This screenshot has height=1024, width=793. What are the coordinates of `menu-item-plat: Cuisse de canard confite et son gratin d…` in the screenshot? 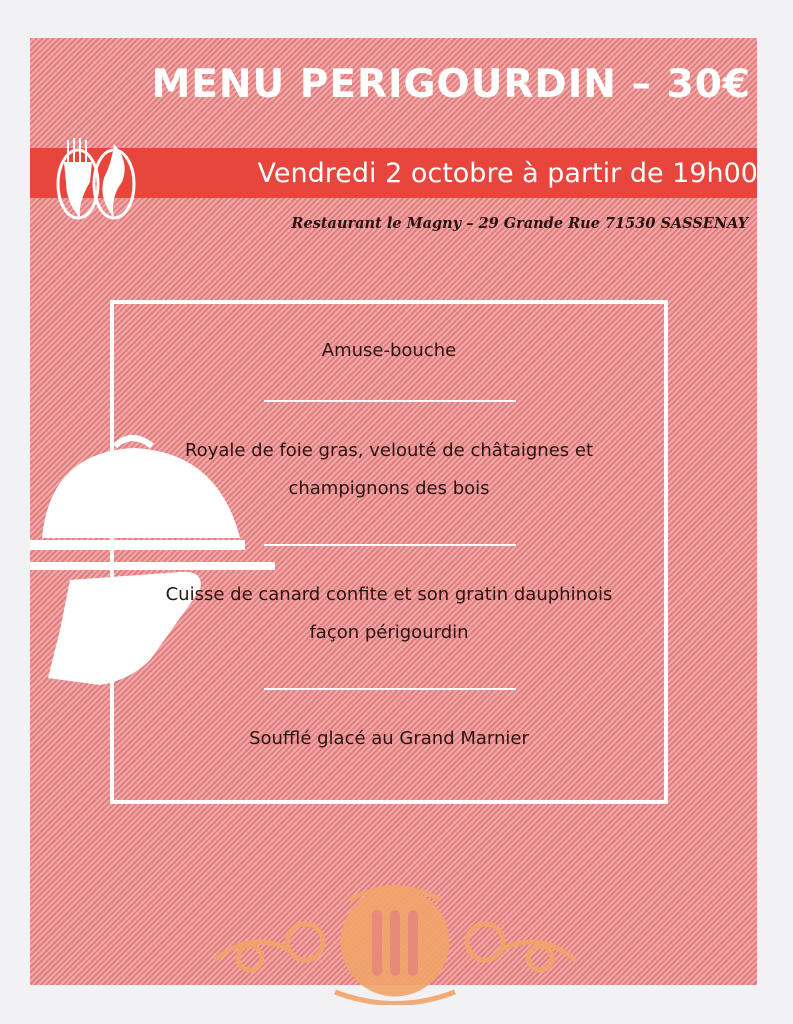 It's located at (389, 614).